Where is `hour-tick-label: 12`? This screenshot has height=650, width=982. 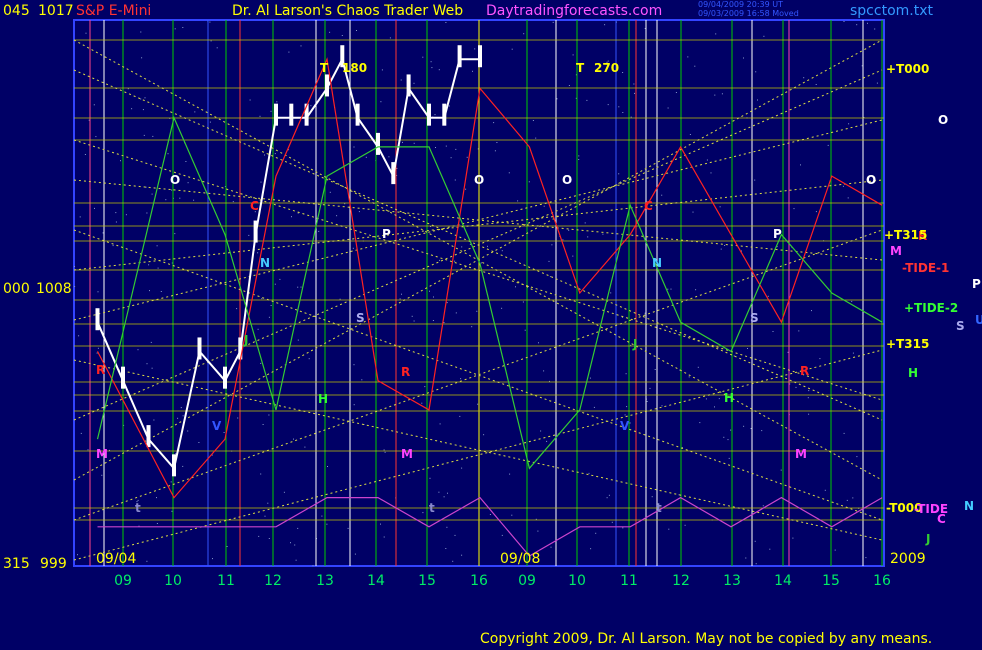 hour-tick-label: 12 is located at coordinates (273, 581).